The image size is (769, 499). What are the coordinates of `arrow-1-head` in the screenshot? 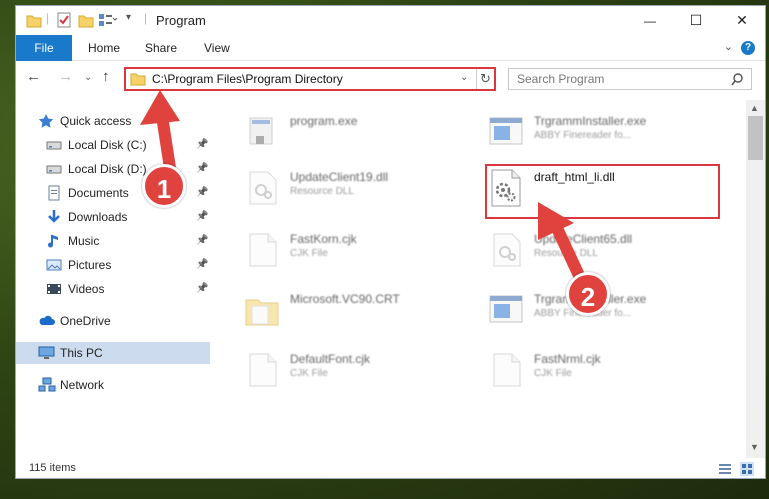 It's located at (160, 107).